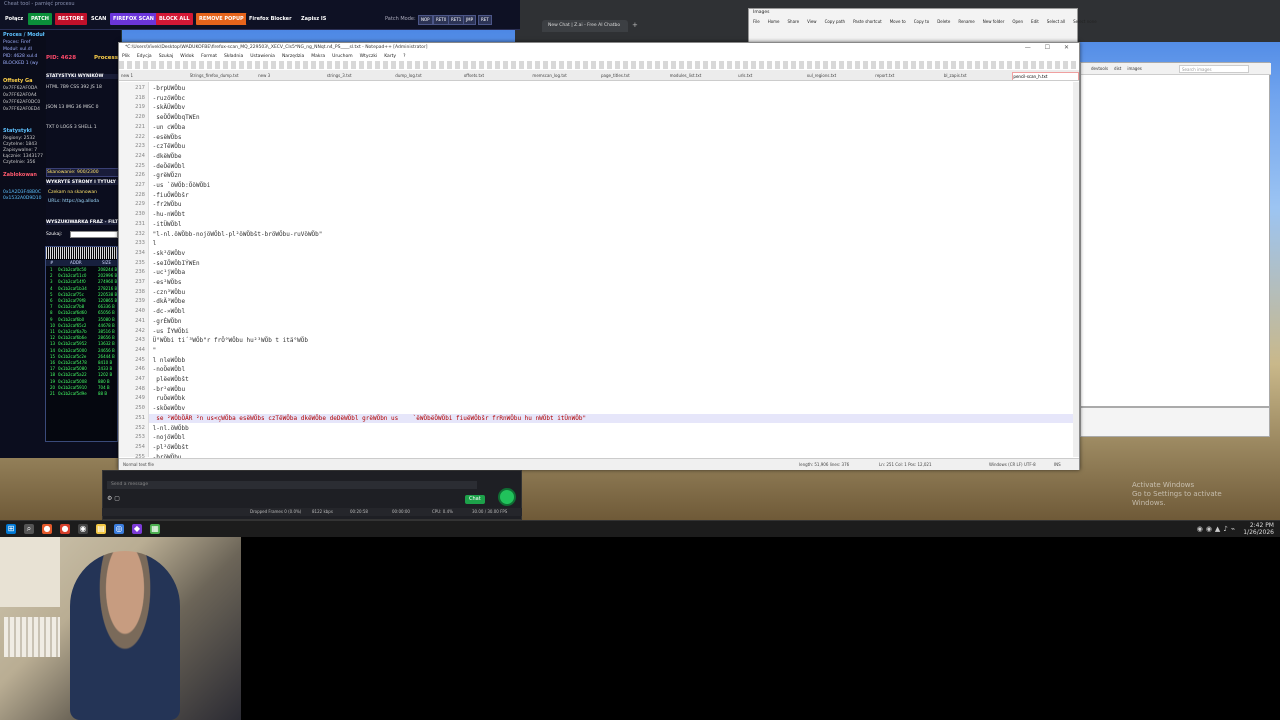 This screenshot has width=1280, height=720. What do you see at coordinates (99, 19) in the screenshot?
I see `toolbar-button: SCAN` at bounding box center [99, 19].